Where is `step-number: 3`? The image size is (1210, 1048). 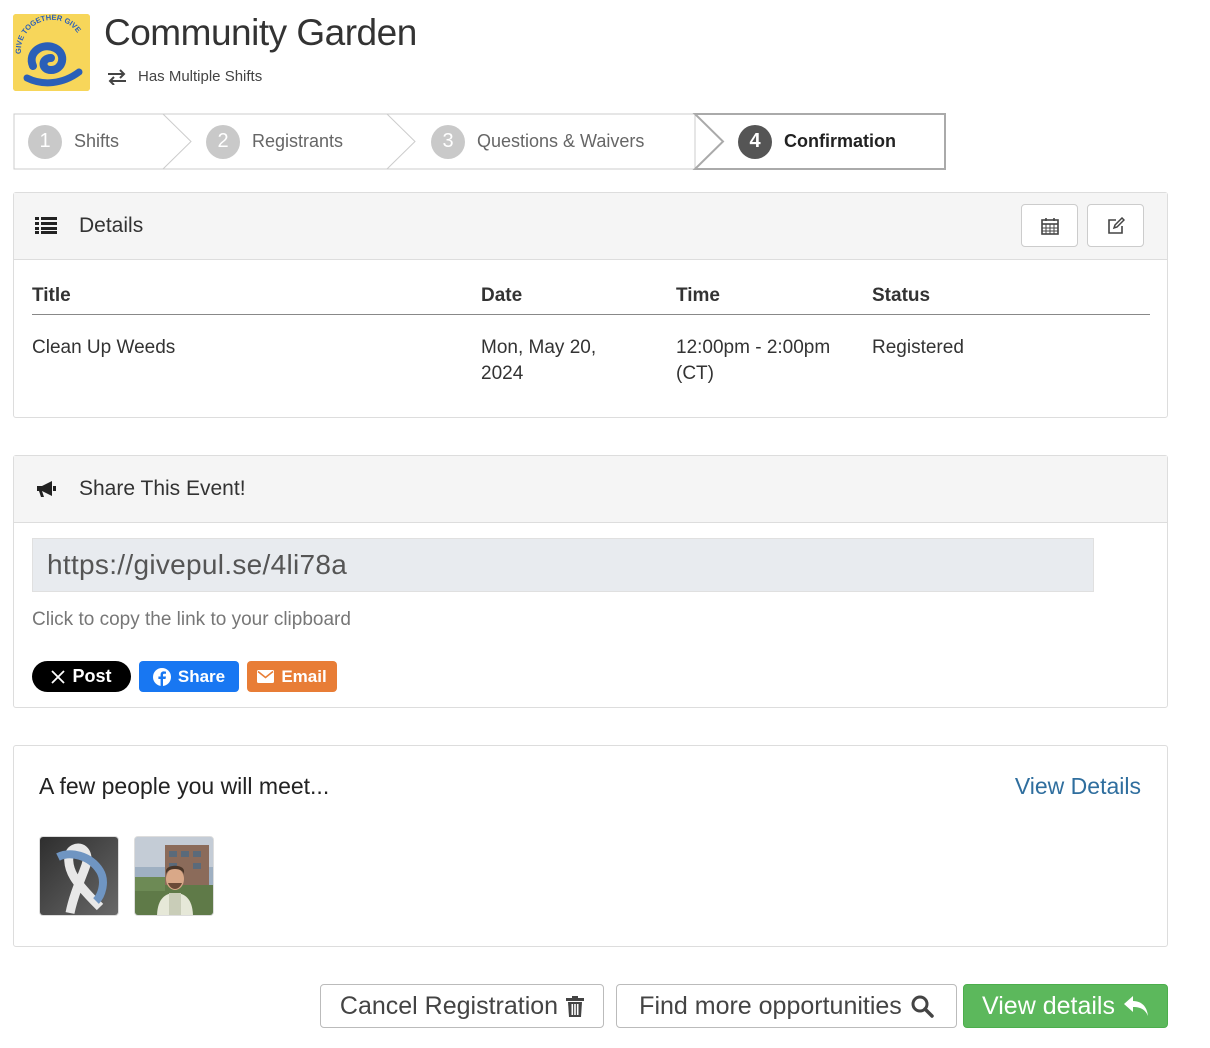 step-number: 3 is located at coordinates (448, 141).